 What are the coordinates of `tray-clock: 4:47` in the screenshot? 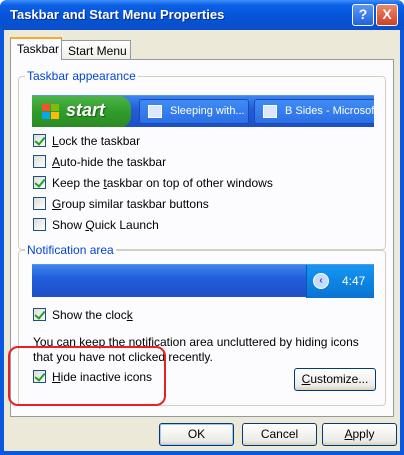 It's located at (354, 281).